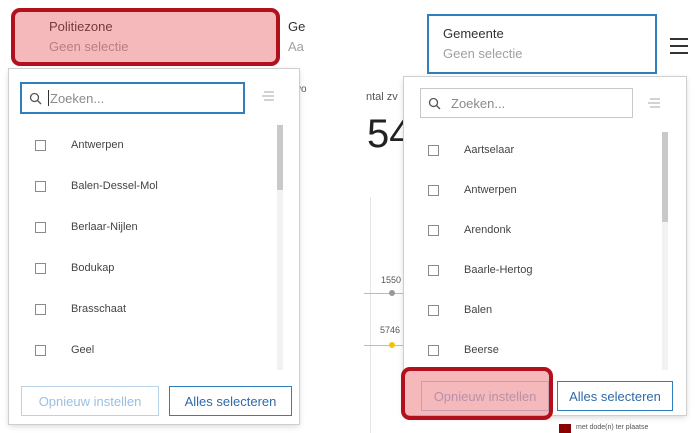  I want to click on list-item: Aartselaar, so click(471, 150).